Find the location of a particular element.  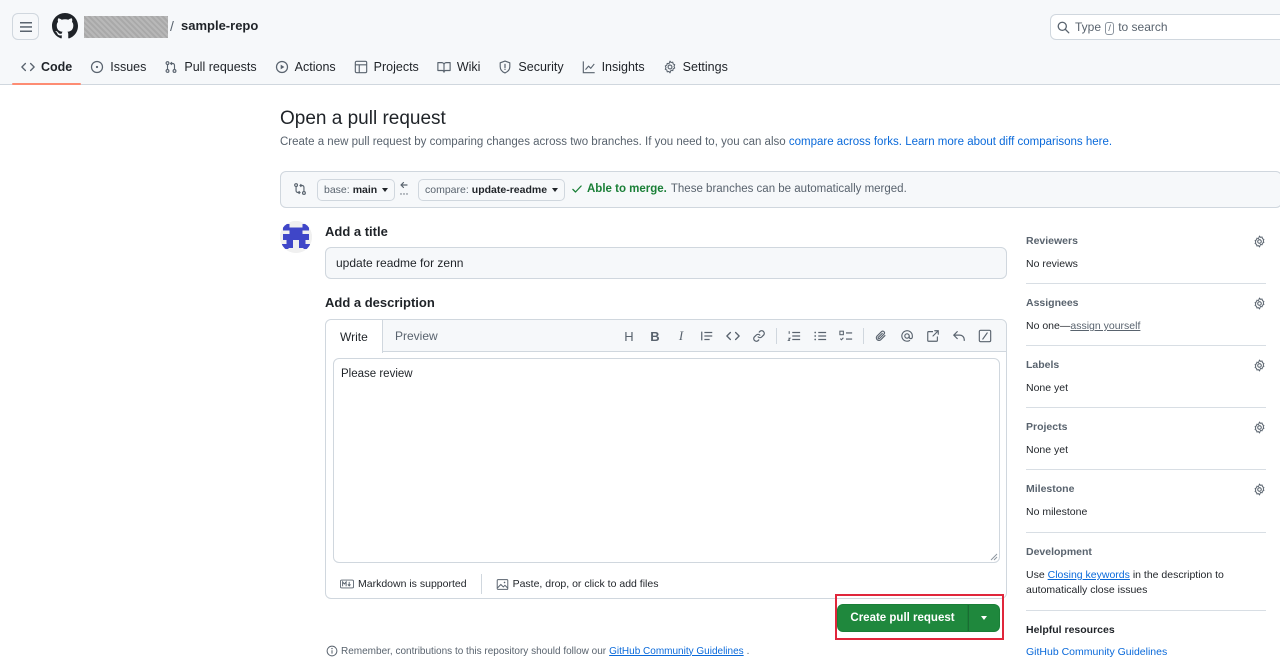

closing-keywords-link: Closing keywords is located at coordinates (1089, 575).